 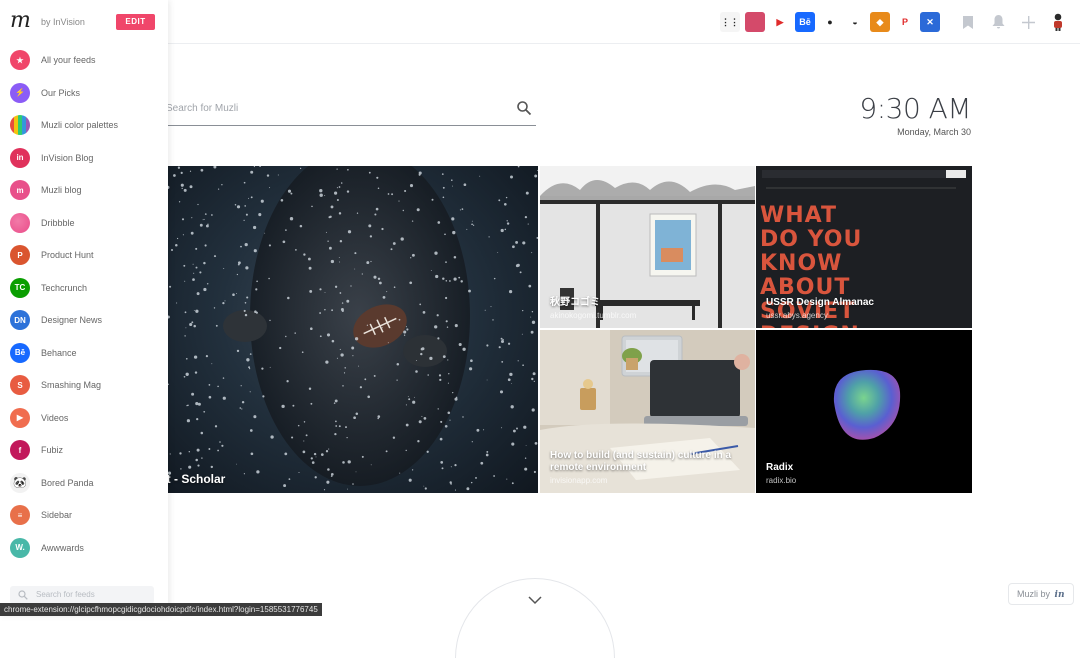 What do you see at coordinates (880, 22) in the screenshot?
I see `extension-icon: ◆` at bounding box center [880, 22].